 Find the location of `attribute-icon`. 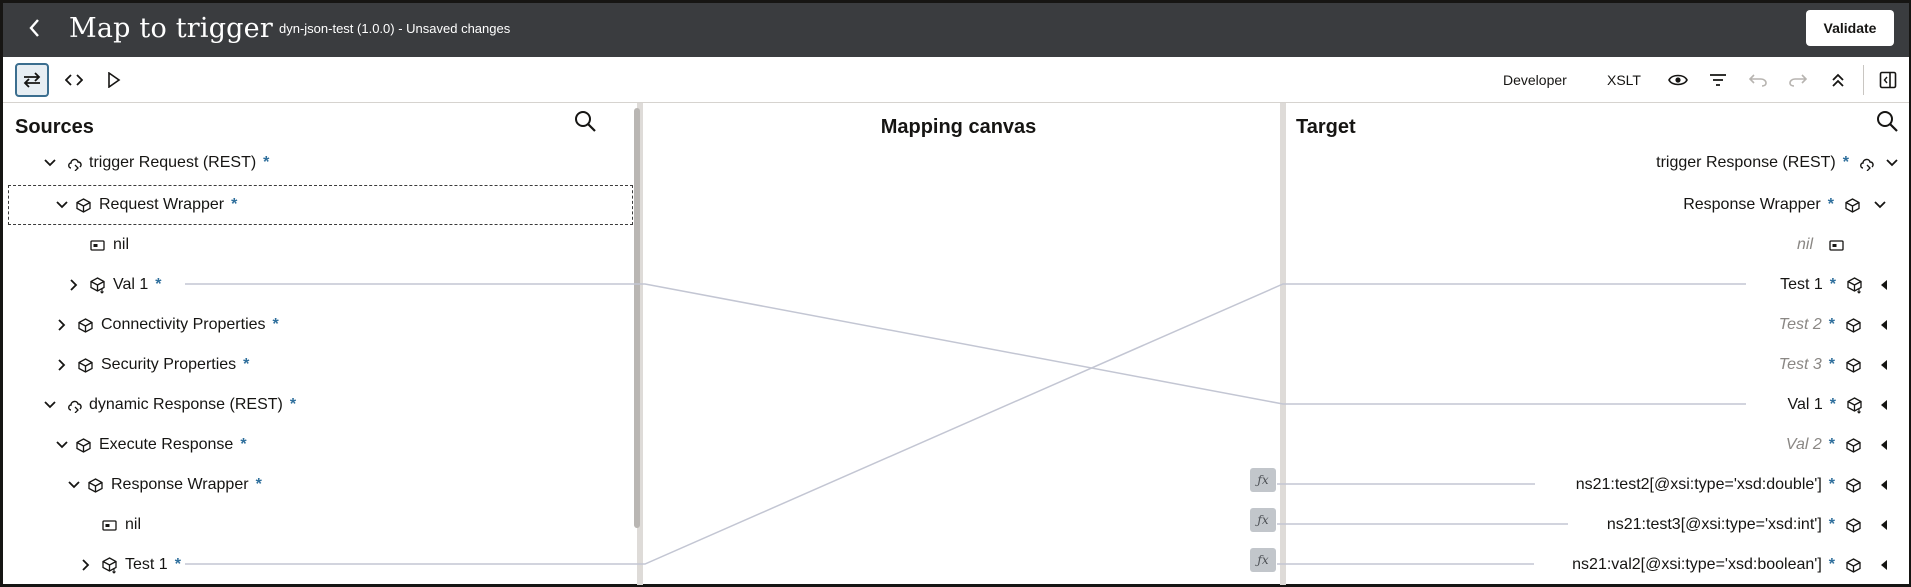

attribute-icon is located at coordinates (1836, 245).